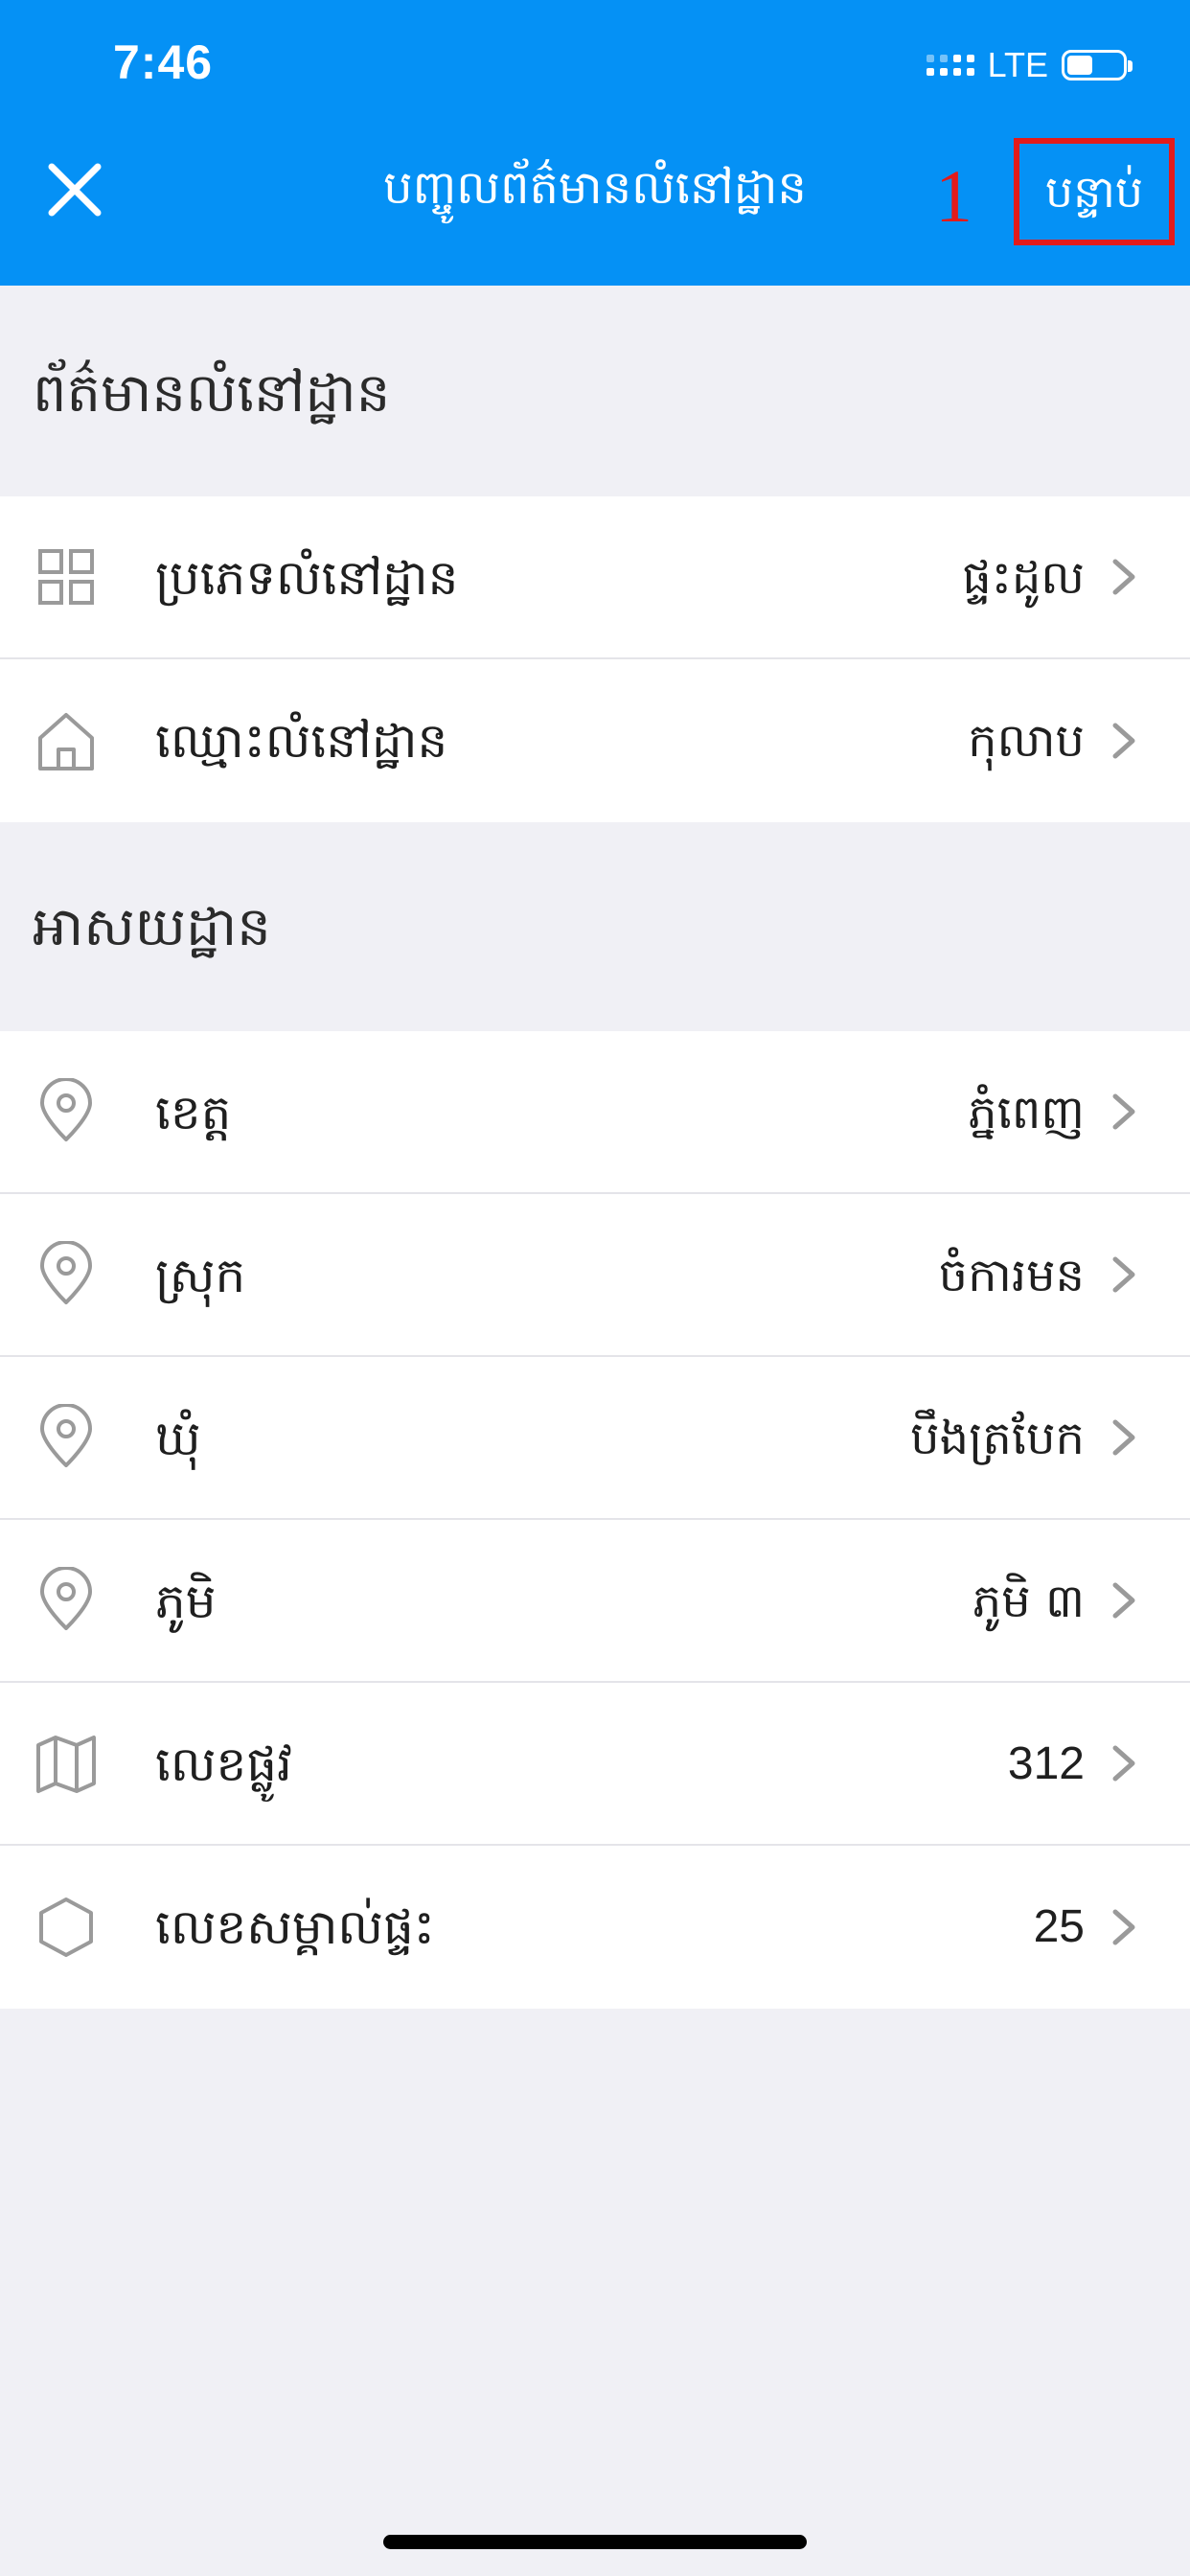  Describe the element at coordinates (595, 740) in the screenshot. I see `row-residence-name: ឈ្មោះលំនៅដ្ឋាន កុលាប` at that location.